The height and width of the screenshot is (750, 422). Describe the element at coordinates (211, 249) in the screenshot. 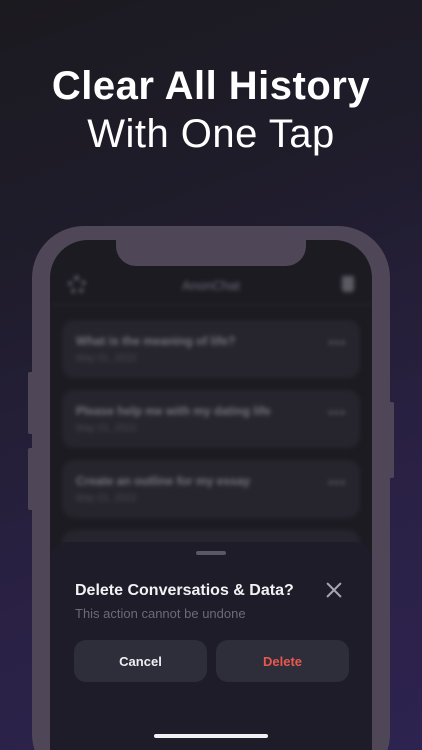

I see `phone-notch` at that location.